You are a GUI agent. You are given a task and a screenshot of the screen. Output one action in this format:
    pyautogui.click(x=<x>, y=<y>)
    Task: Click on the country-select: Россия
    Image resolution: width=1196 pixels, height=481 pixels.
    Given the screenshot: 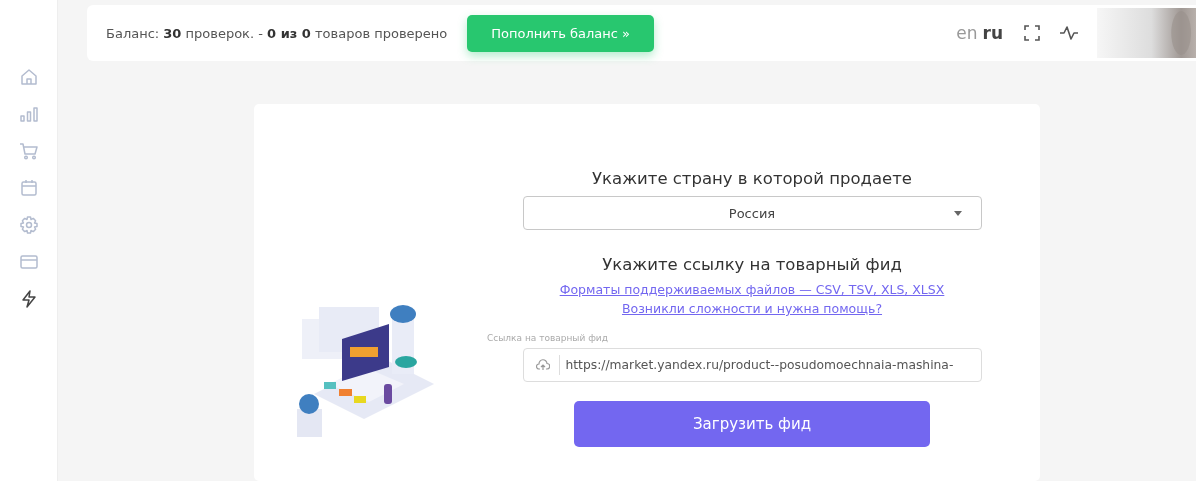 What is the action you would take?
    pyautogui.click(x=752, y=213)
    